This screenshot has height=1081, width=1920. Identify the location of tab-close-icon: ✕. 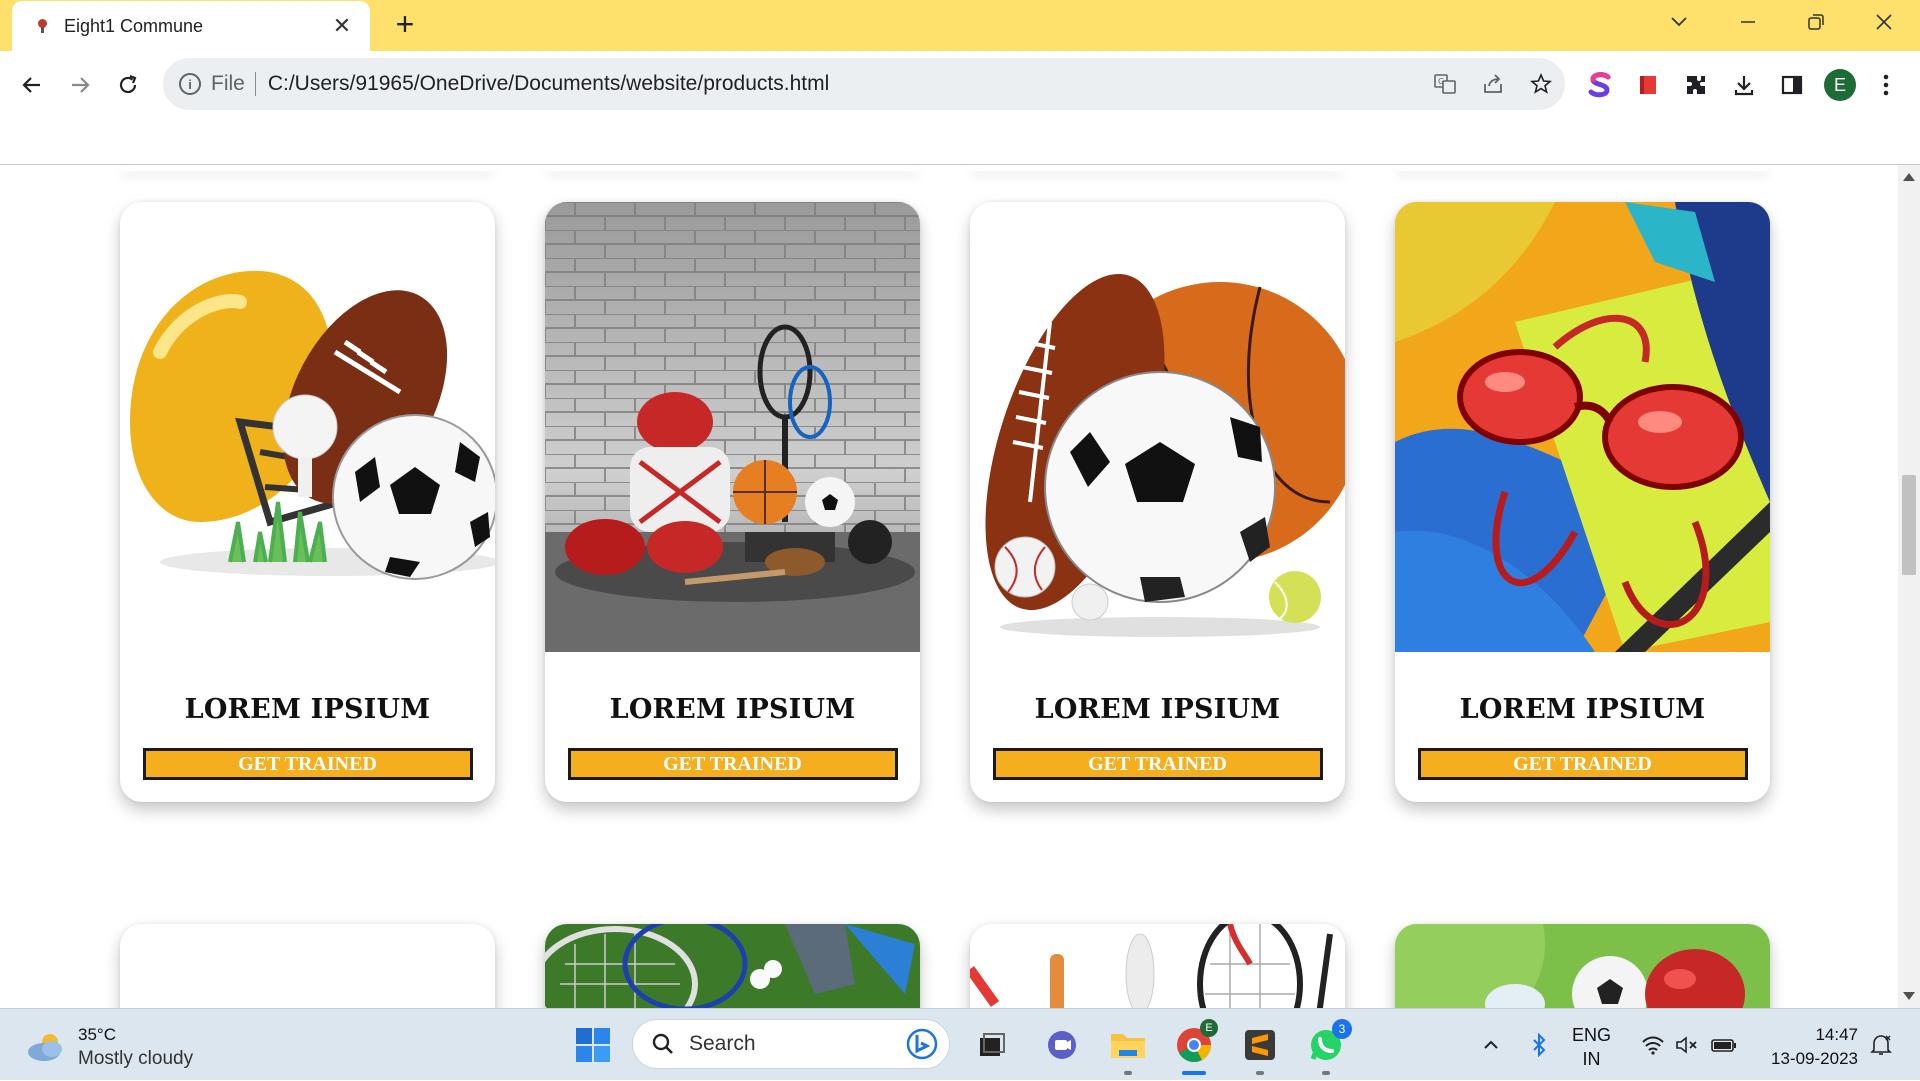
(342, 26).